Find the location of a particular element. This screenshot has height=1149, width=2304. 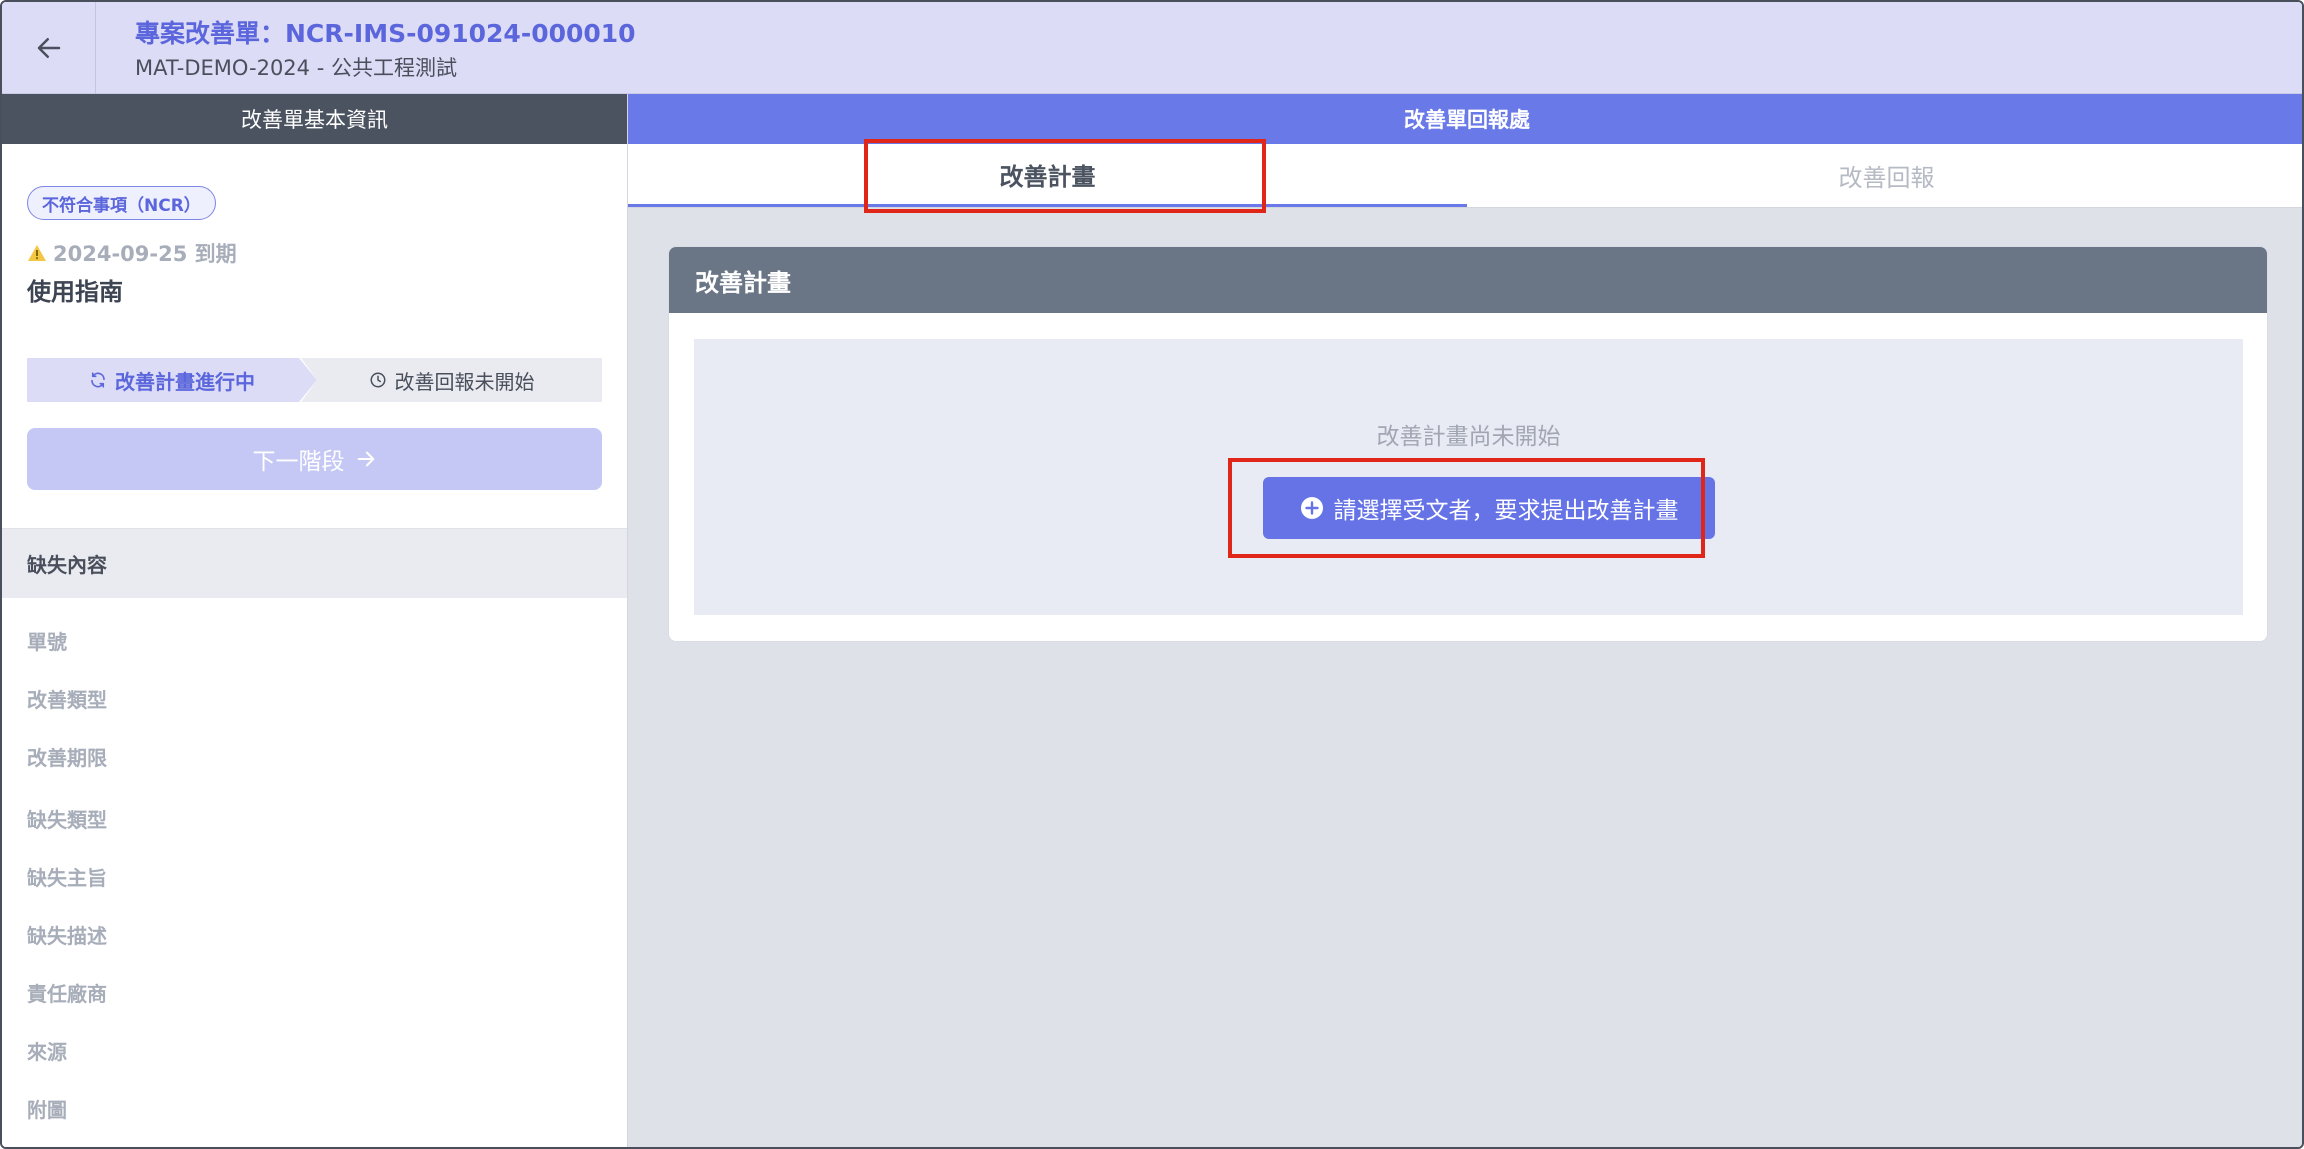

ncr-type-badge: 不符合事項（NCR） is located at coordinates (121, 203).